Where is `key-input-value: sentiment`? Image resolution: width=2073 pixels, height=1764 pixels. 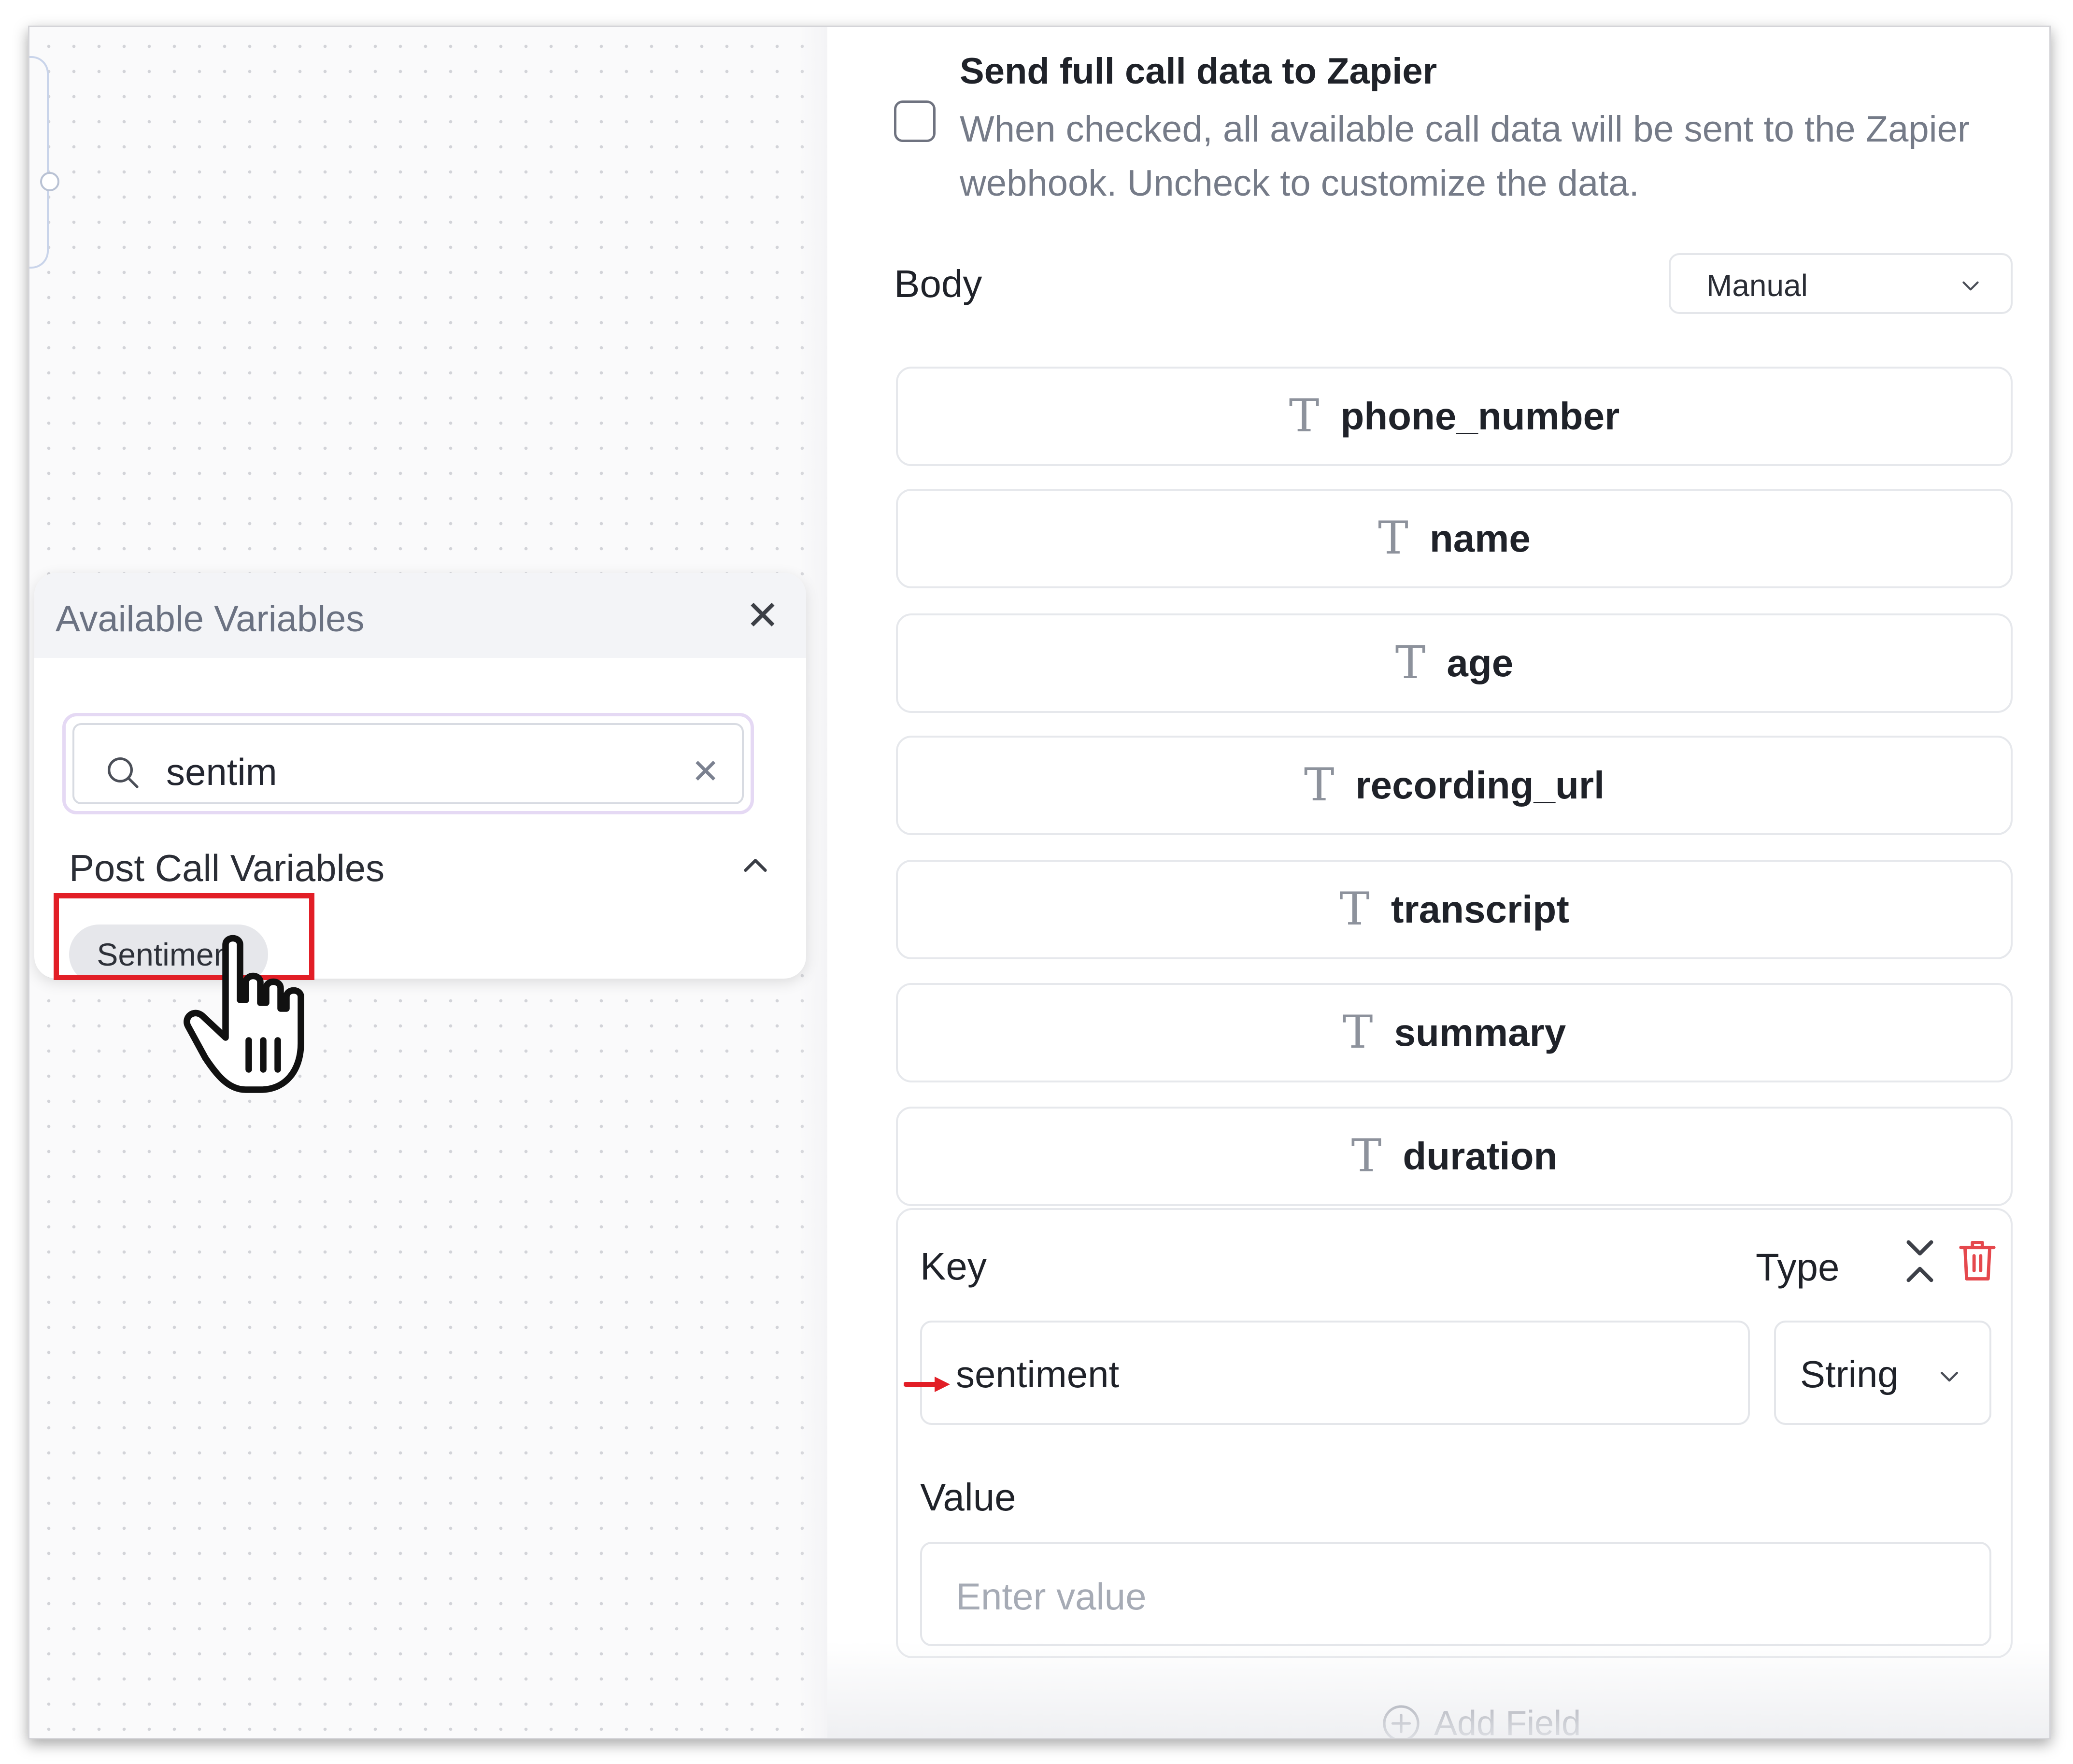
key-input-value: sentiment is located at coordinates (1038, 1374).